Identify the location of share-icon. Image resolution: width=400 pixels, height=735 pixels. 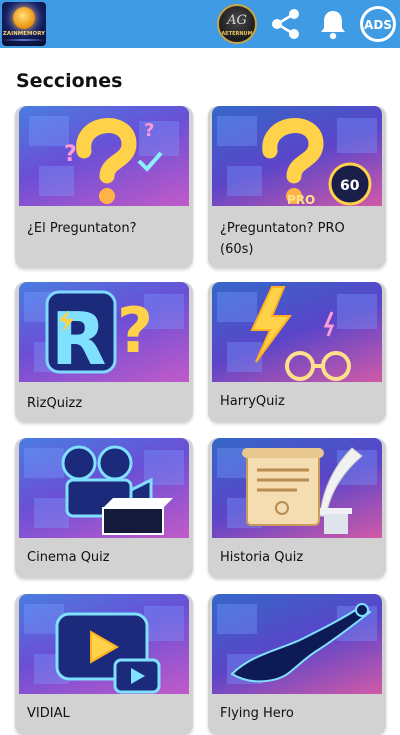
(285, 24).